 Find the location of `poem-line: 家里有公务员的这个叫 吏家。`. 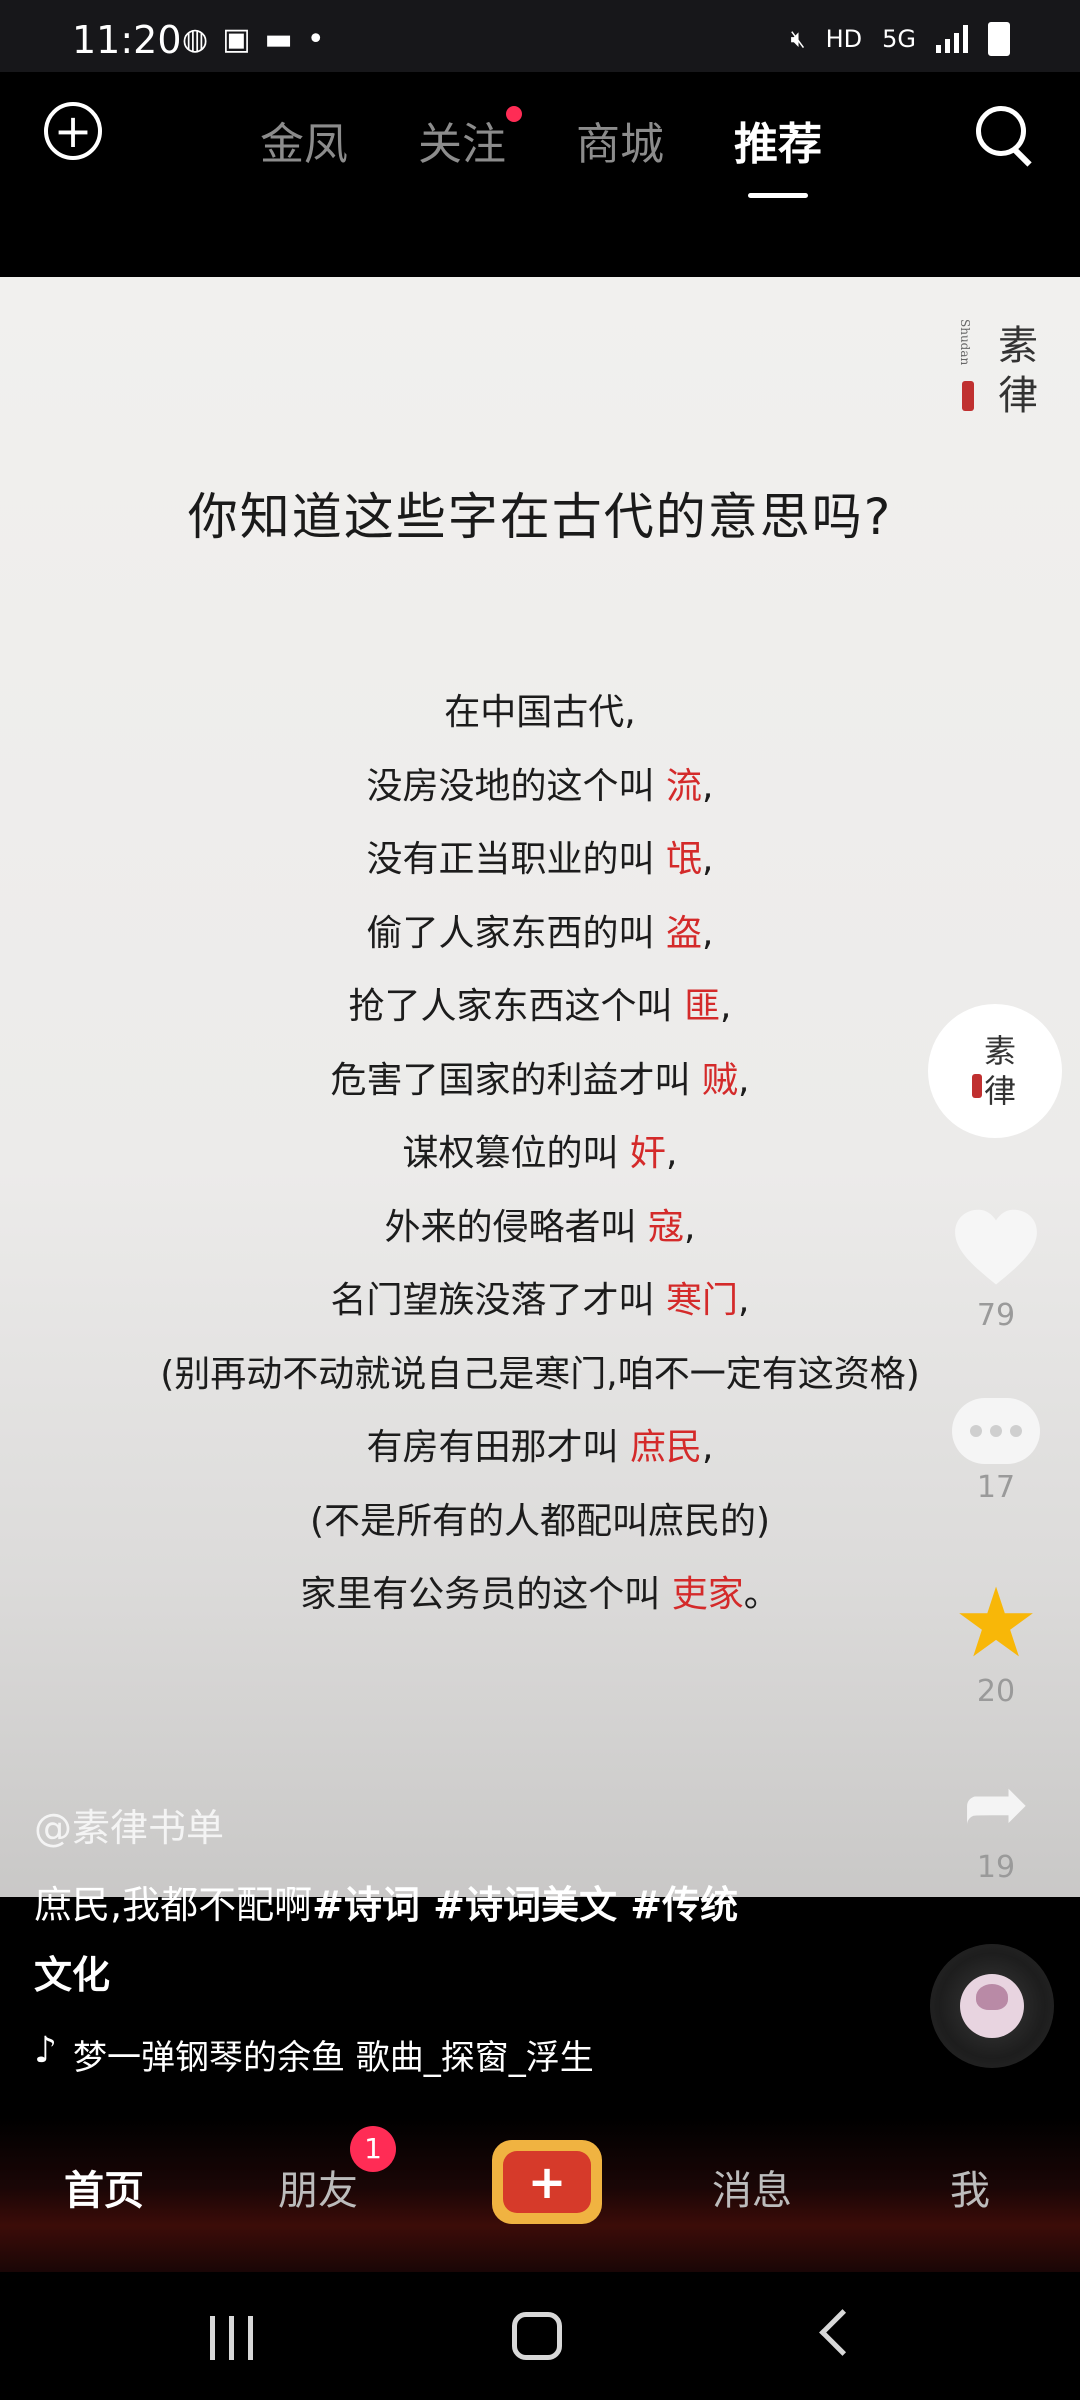

poem-line: 家里有公务员的这个叫 吏家。 is located at coordinates (540, 1594).